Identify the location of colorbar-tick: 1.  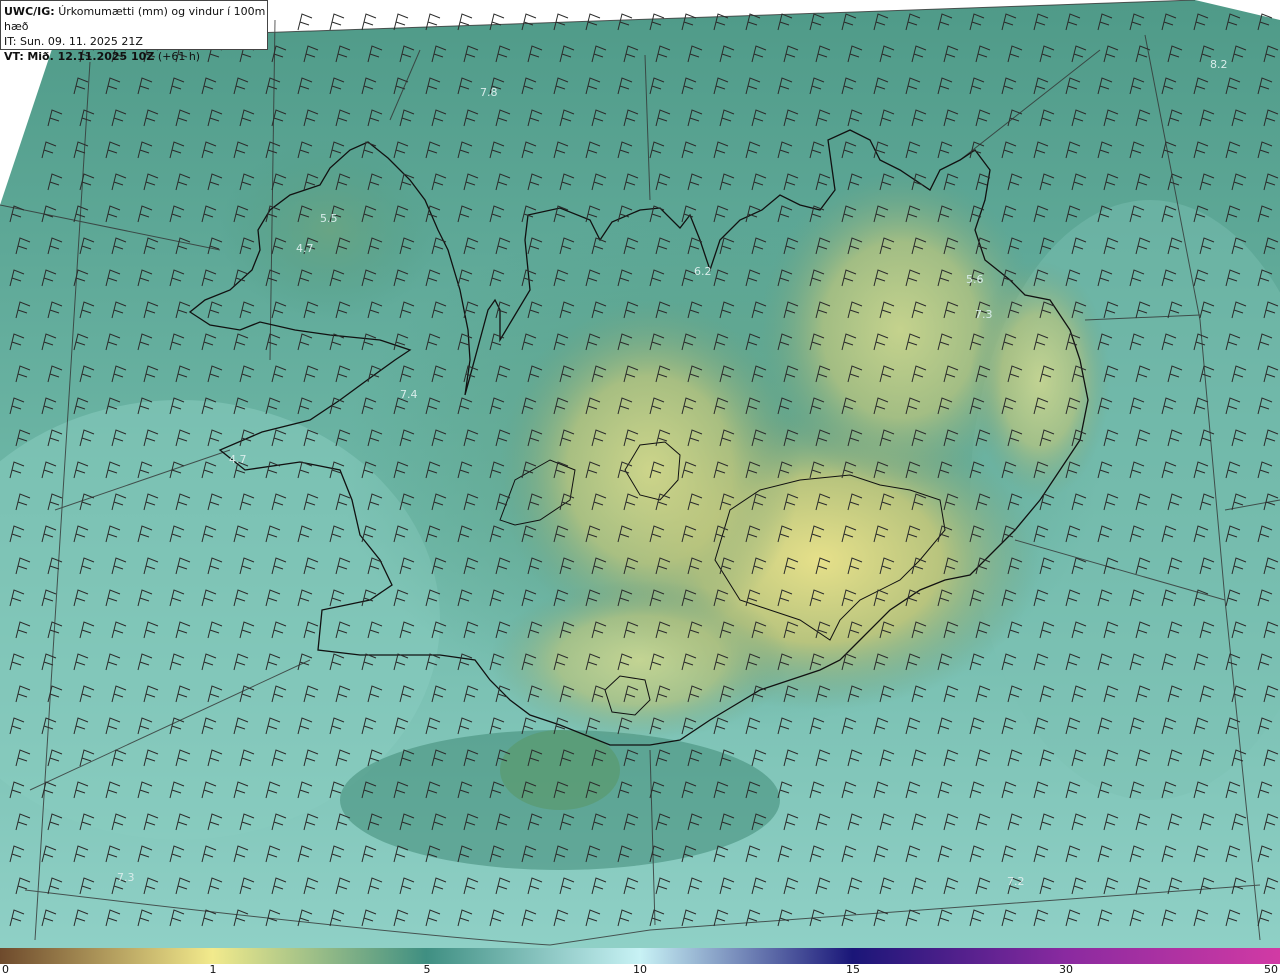
(213, 969).